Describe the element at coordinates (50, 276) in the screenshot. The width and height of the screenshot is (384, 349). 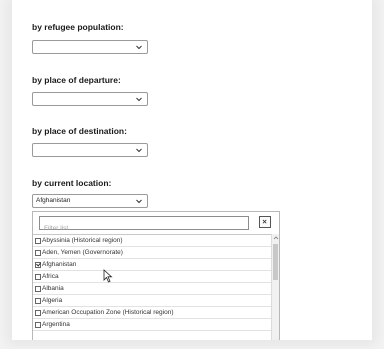
I see `option-label: Africa` at that location.